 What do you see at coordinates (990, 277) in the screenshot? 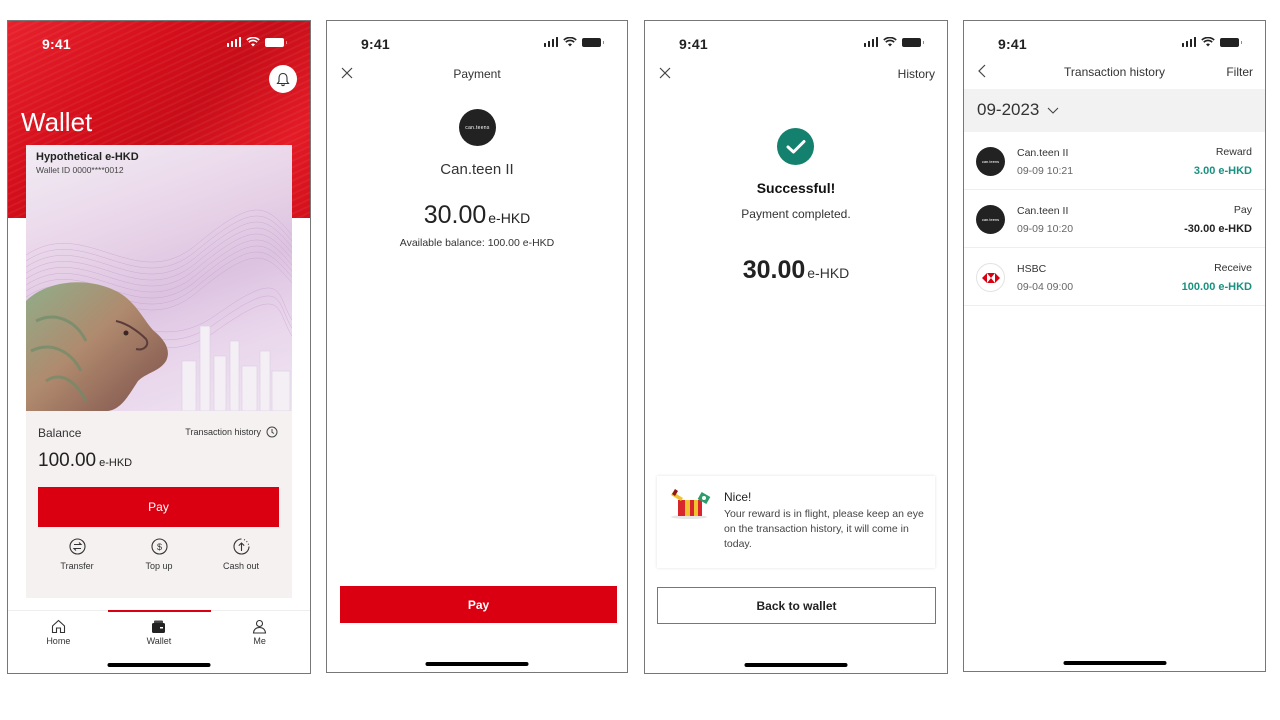
I see `hsbc-hexagon-icon` at bounding box center [990, 277].